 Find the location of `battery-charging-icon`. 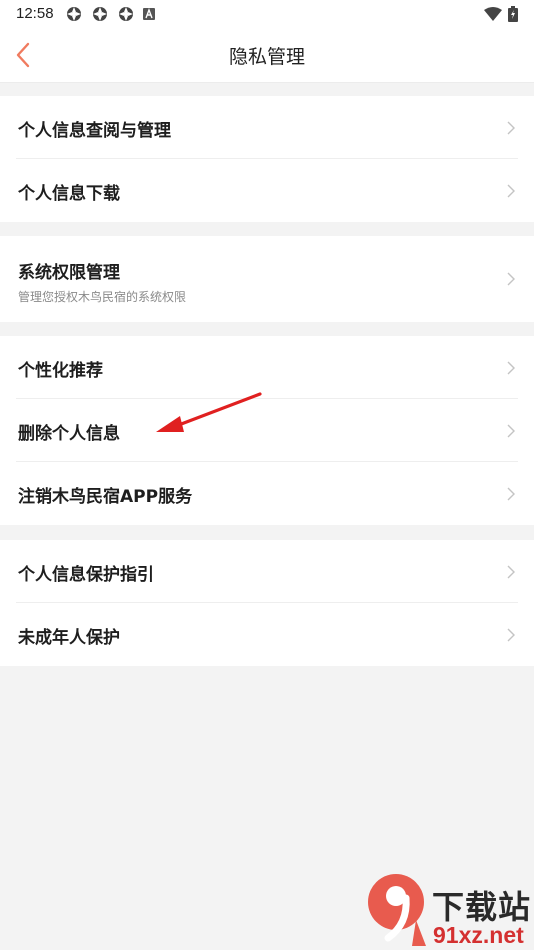

battery-charging-icon is located at coordinates (513, 14).